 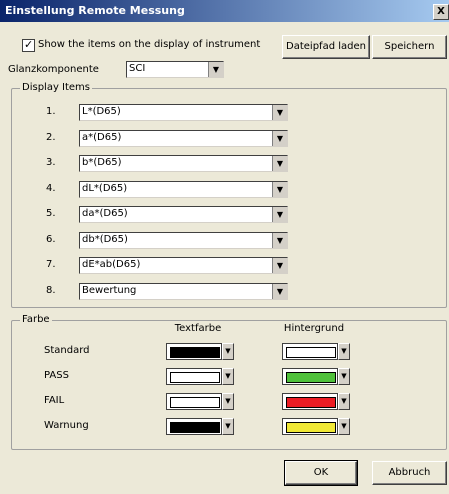 I want to click on display-item-select: b*(D65) ▼, so click(x=183, y=163).